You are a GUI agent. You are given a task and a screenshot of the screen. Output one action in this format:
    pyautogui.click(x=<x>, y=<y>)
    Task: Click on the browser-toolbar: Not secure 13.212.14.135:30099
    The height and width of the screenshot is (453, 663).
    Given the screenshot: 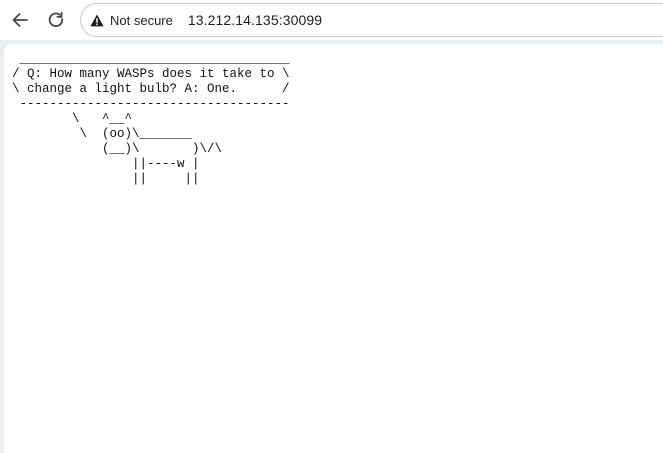 What is the action you would take?
    pyautogui.click(x=331, y=20)
    